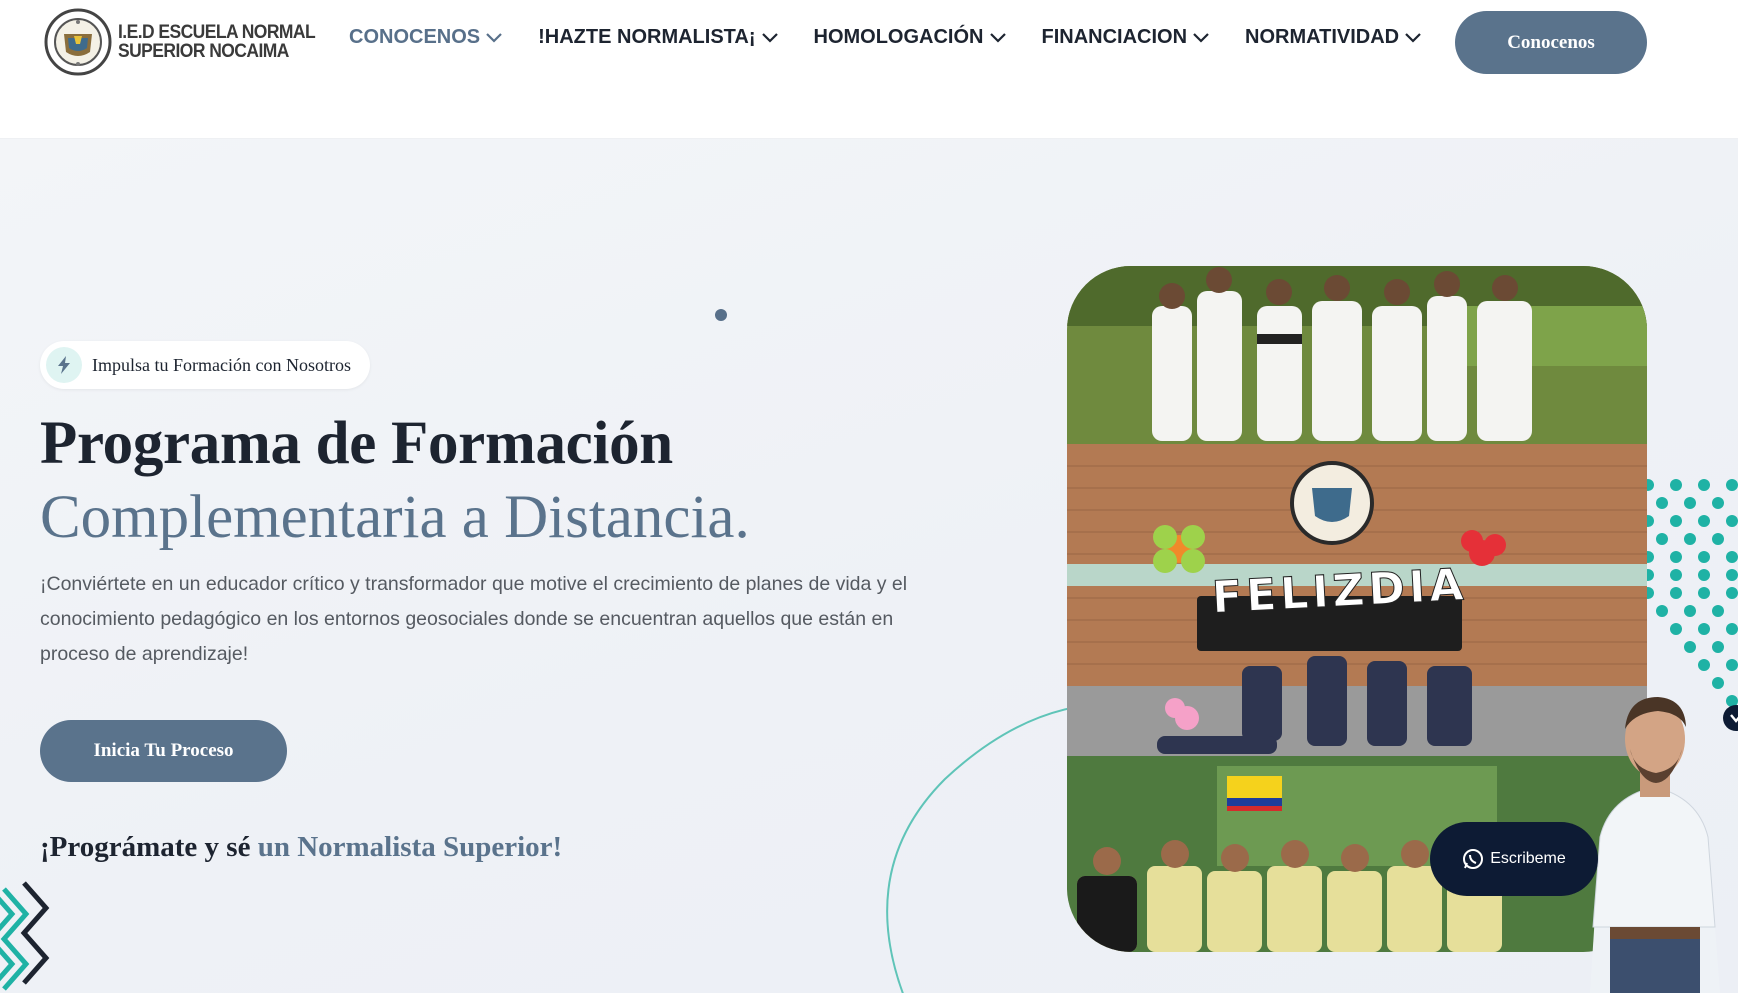 The image size is (1738, 993). What do you see at coordinates (1114, 37) in the screenshot?
I see `nav-label: FINANCIACION` at bounding box center [1114, 37].